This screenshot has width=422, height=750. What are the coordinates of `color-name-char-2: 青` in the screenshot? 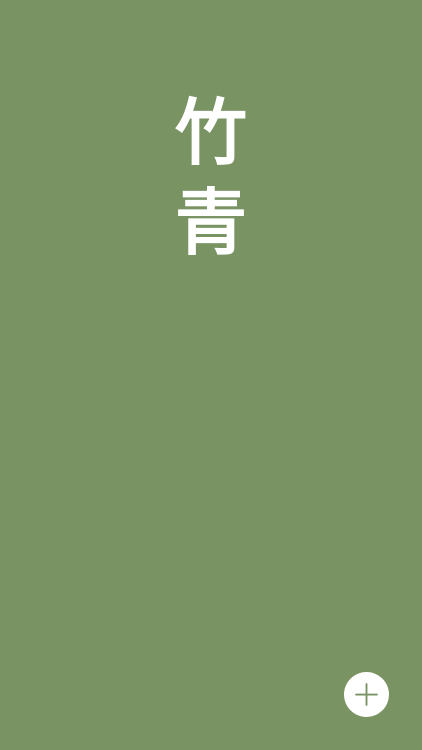 It's located at (210, 222).